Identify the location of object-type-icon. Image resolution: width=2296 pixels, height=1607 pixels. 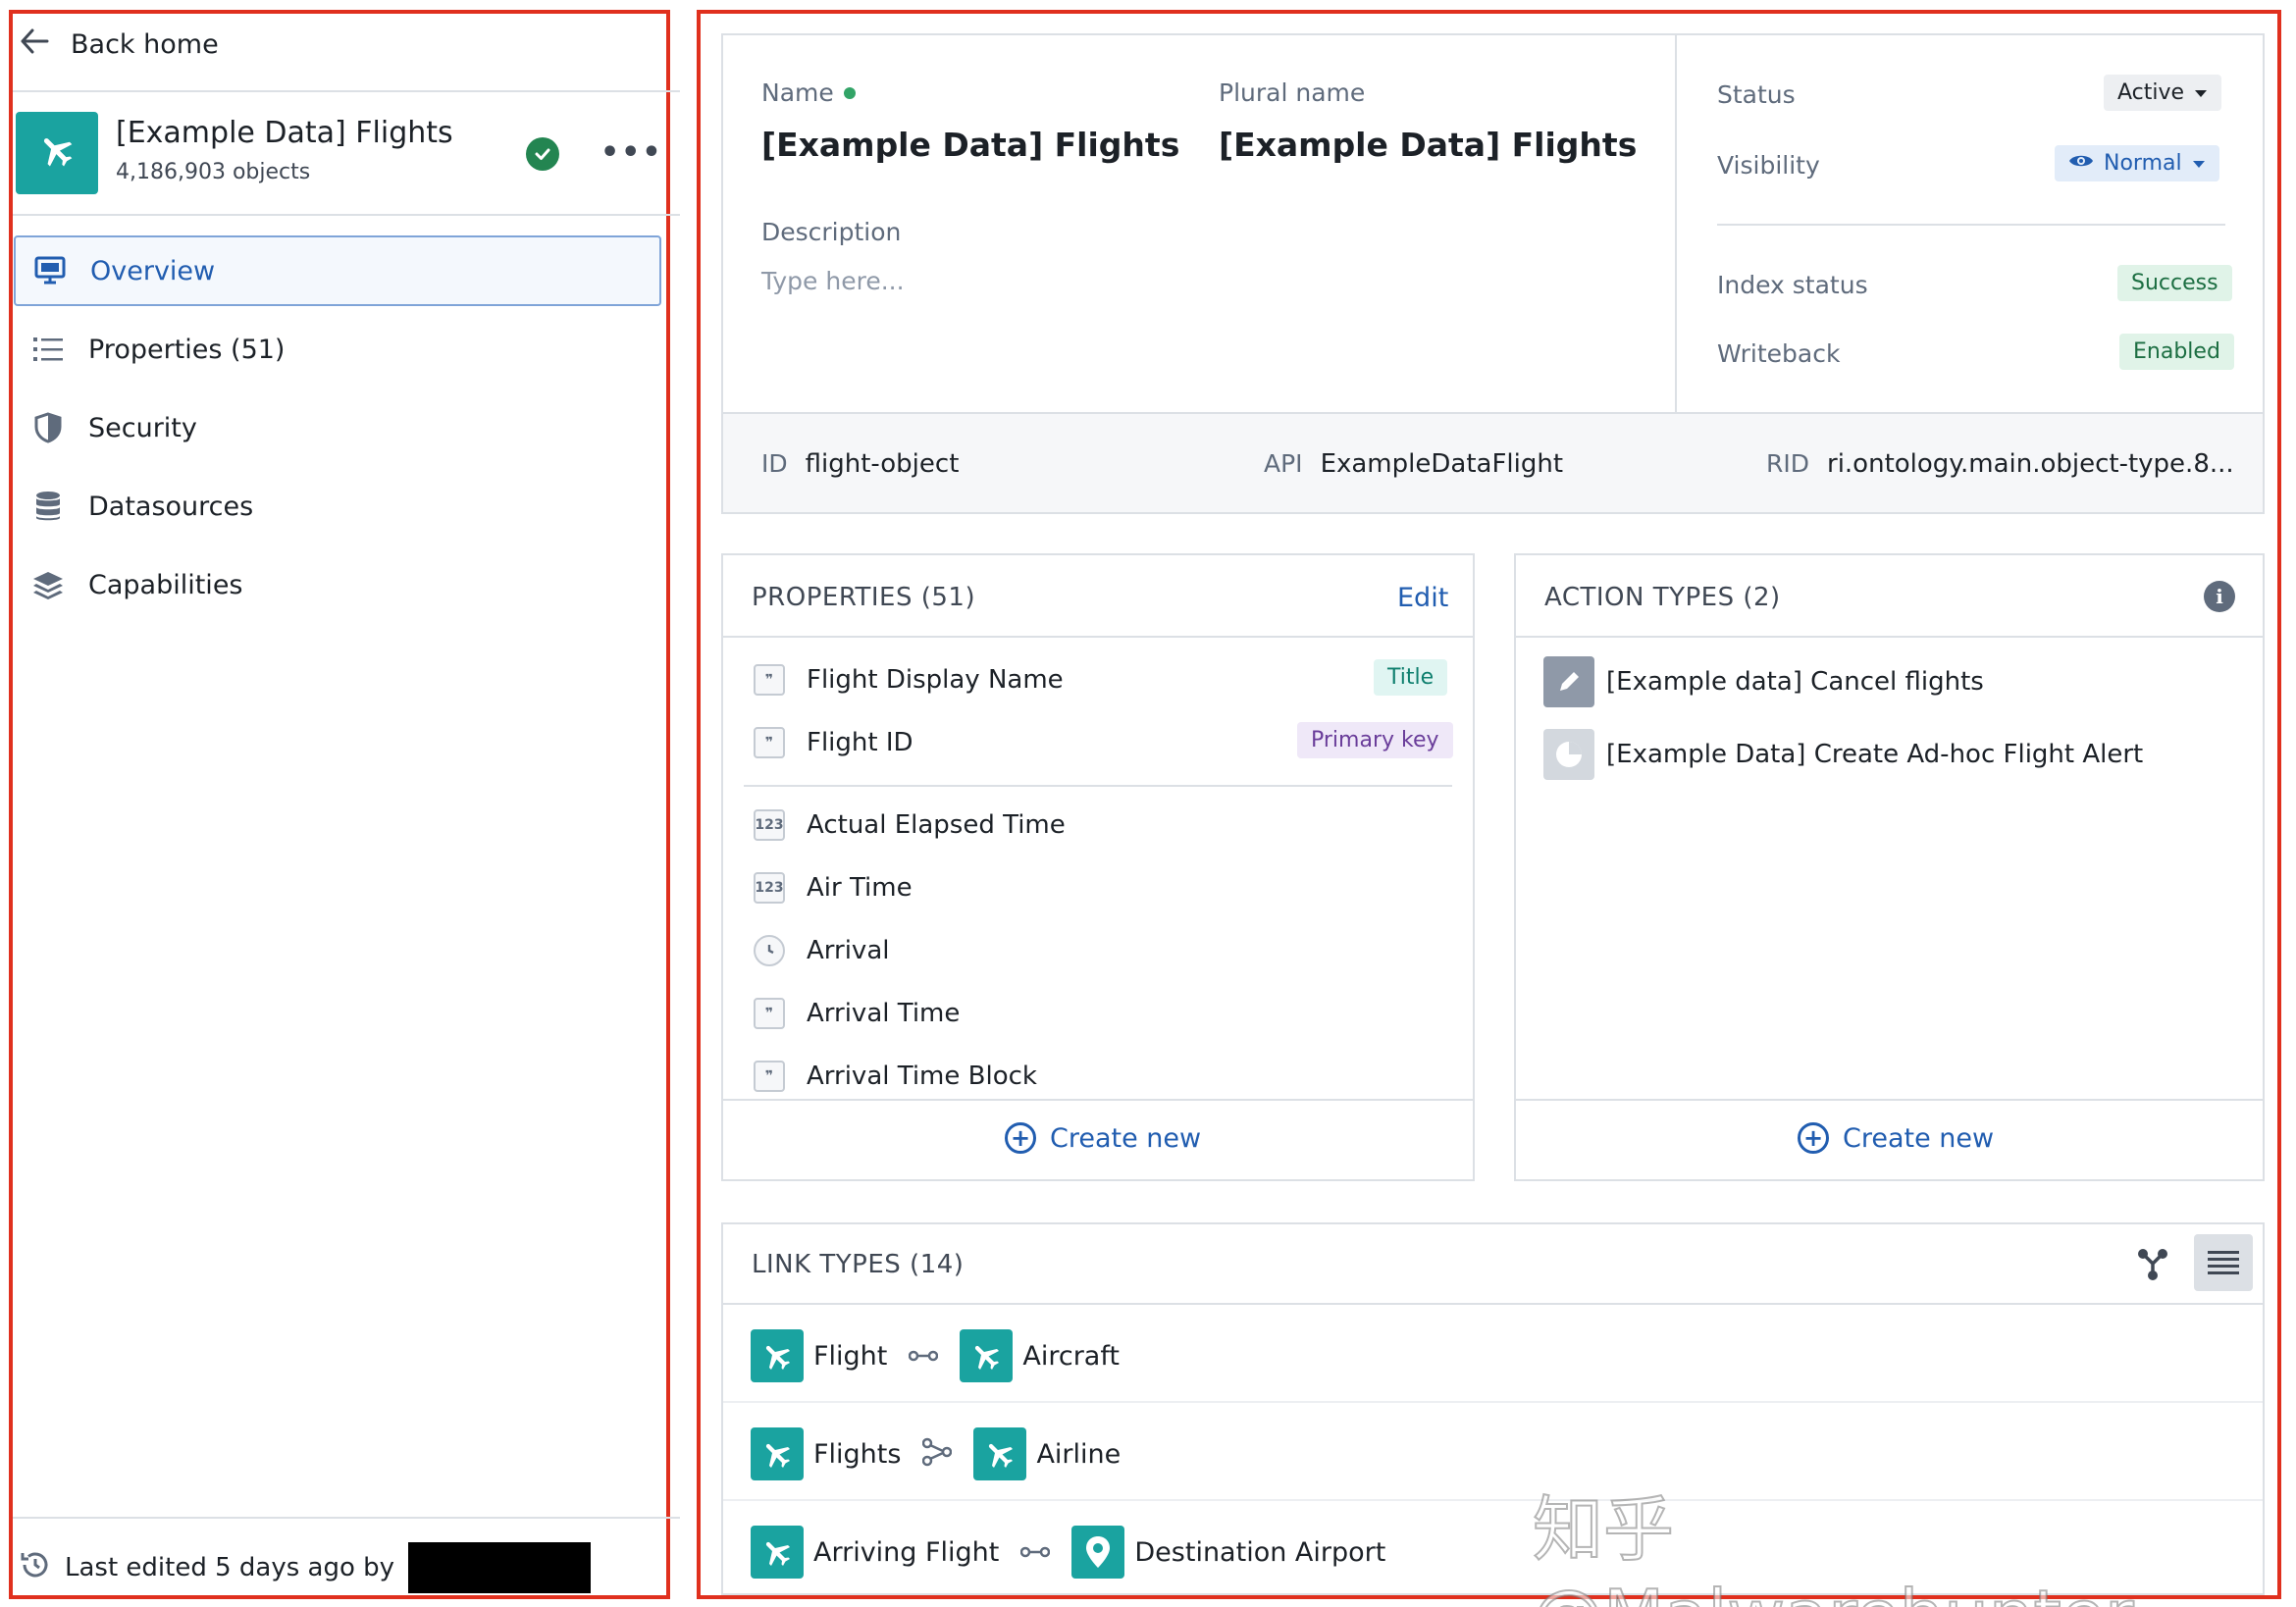
(57, 153).